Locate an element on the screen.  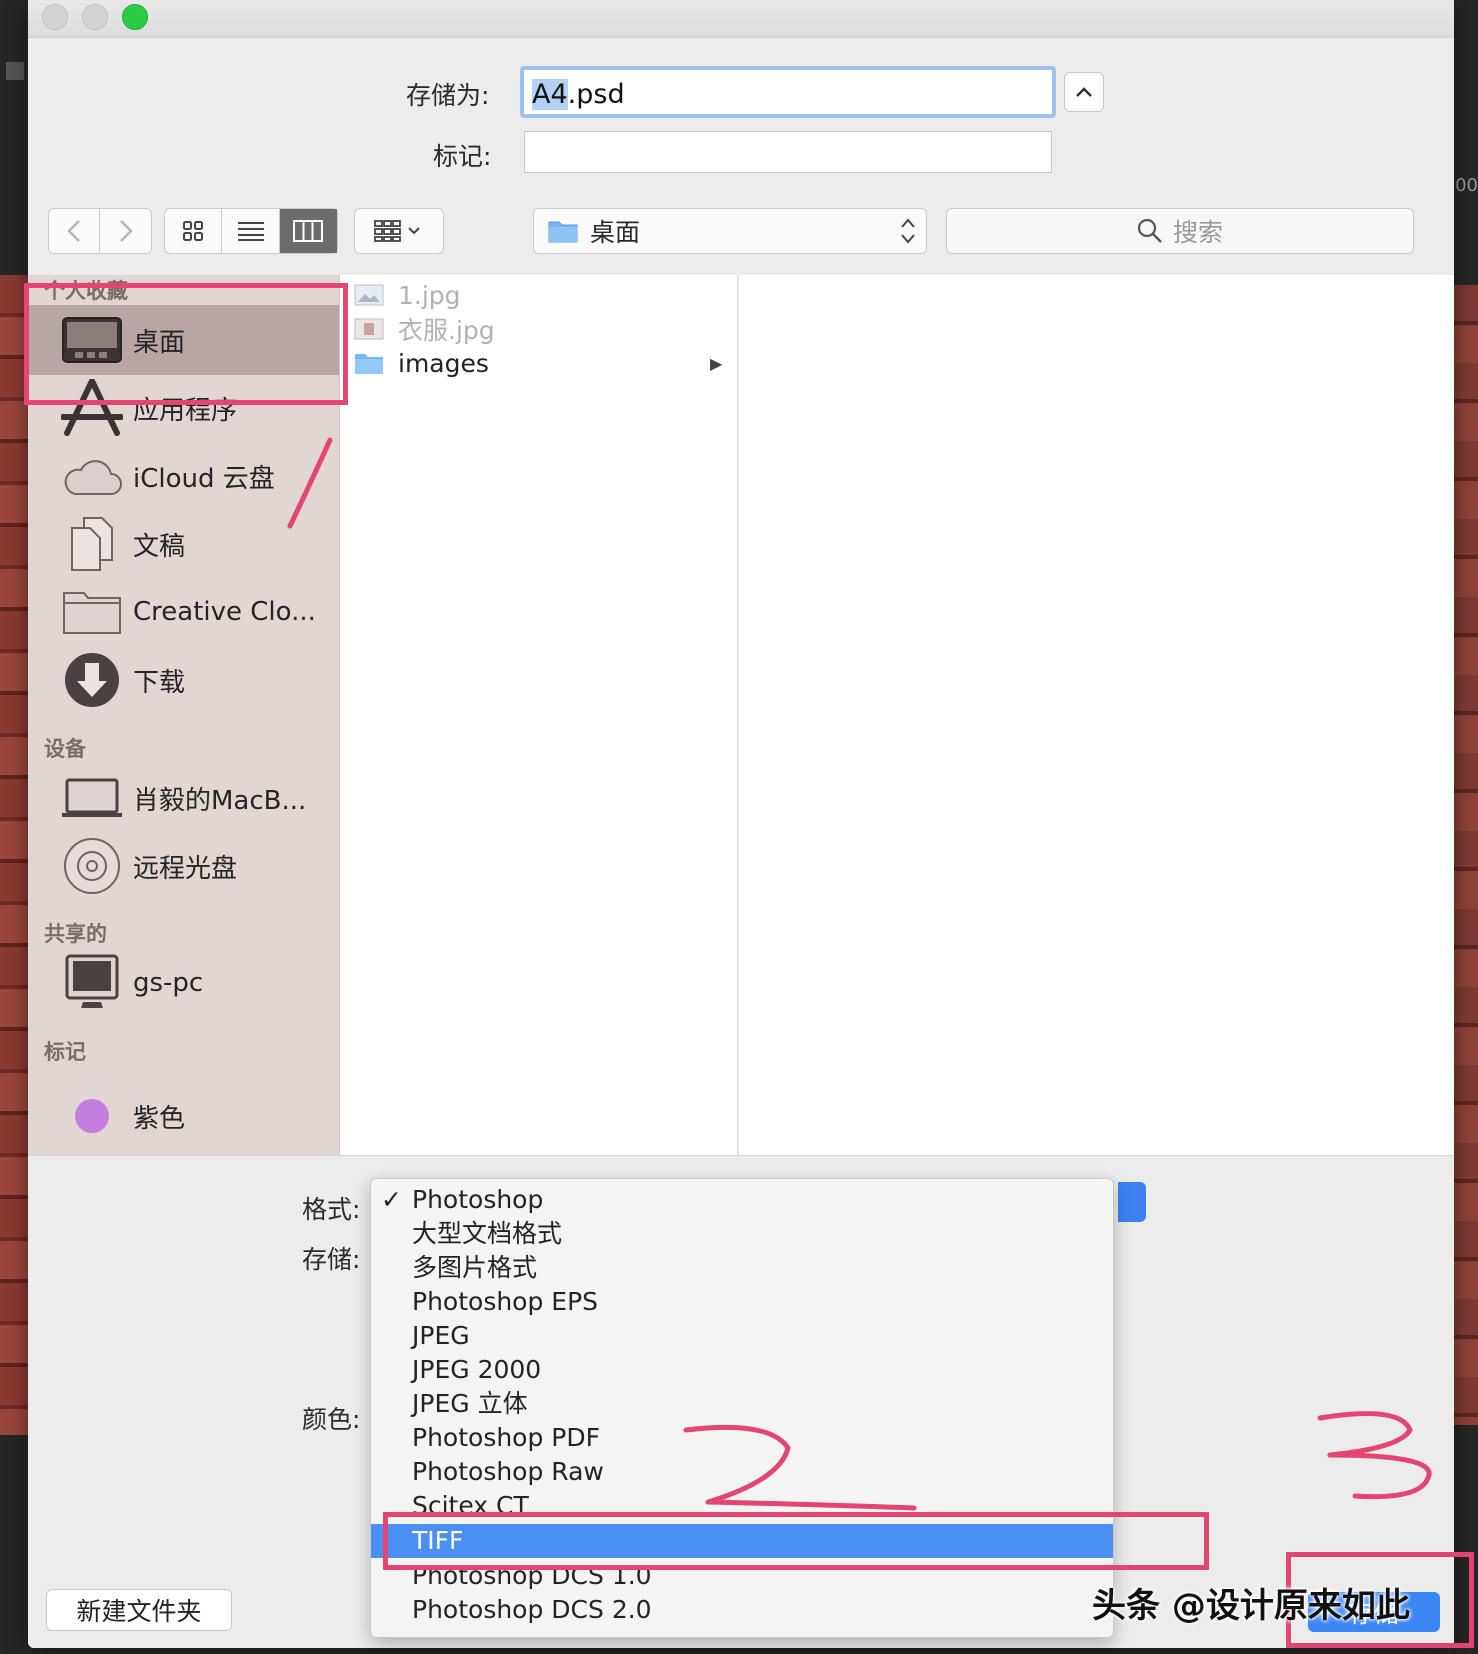
sidebar-item-remote-disc: 远程光盘 is located at coordinates (183, 866).